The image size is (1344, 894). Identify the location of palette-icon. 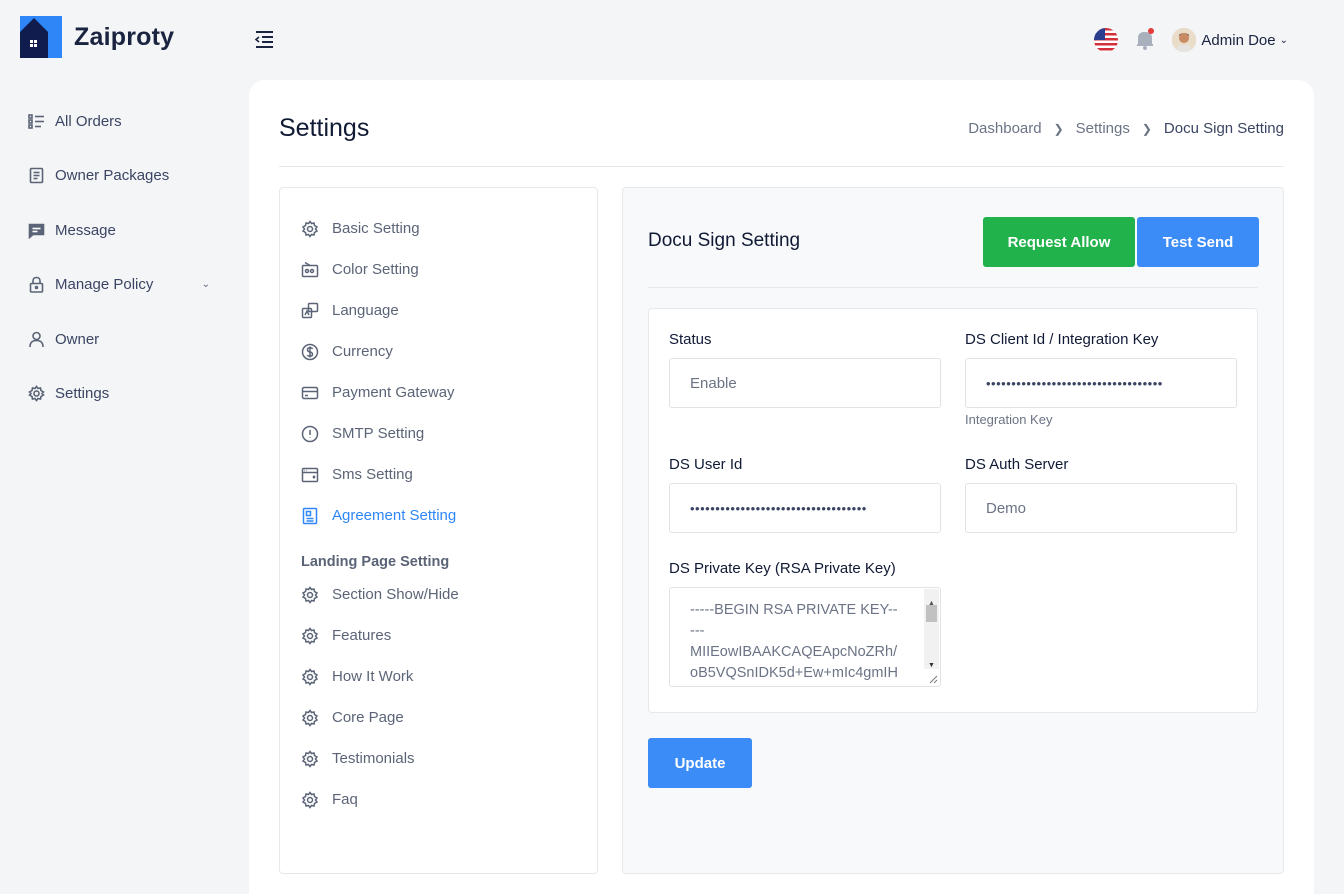
(310, 269).